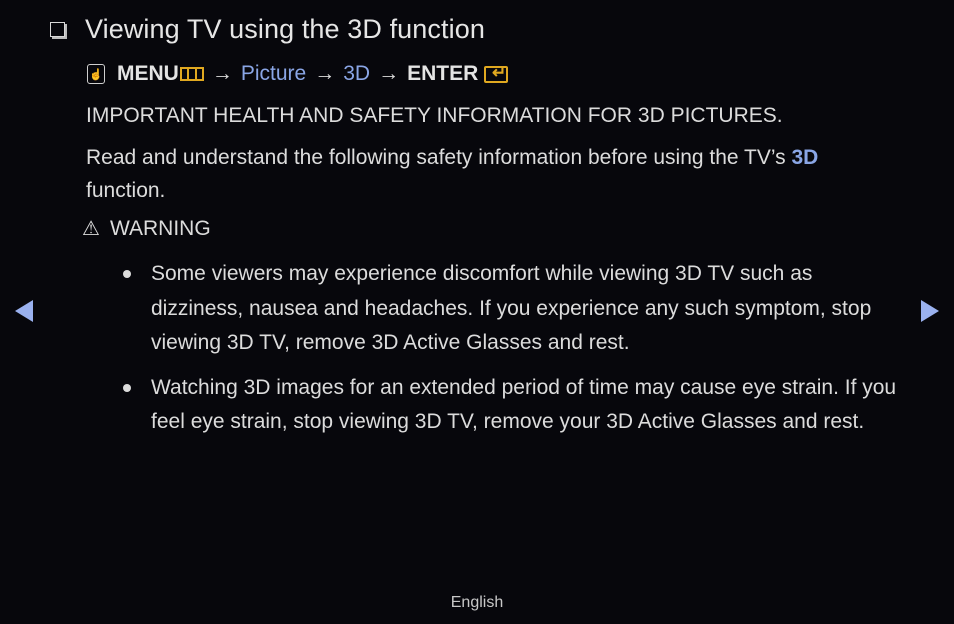 The width and height of the screenshot is (954, 624). I want to click on arrow-1: →, so click(222, 73).